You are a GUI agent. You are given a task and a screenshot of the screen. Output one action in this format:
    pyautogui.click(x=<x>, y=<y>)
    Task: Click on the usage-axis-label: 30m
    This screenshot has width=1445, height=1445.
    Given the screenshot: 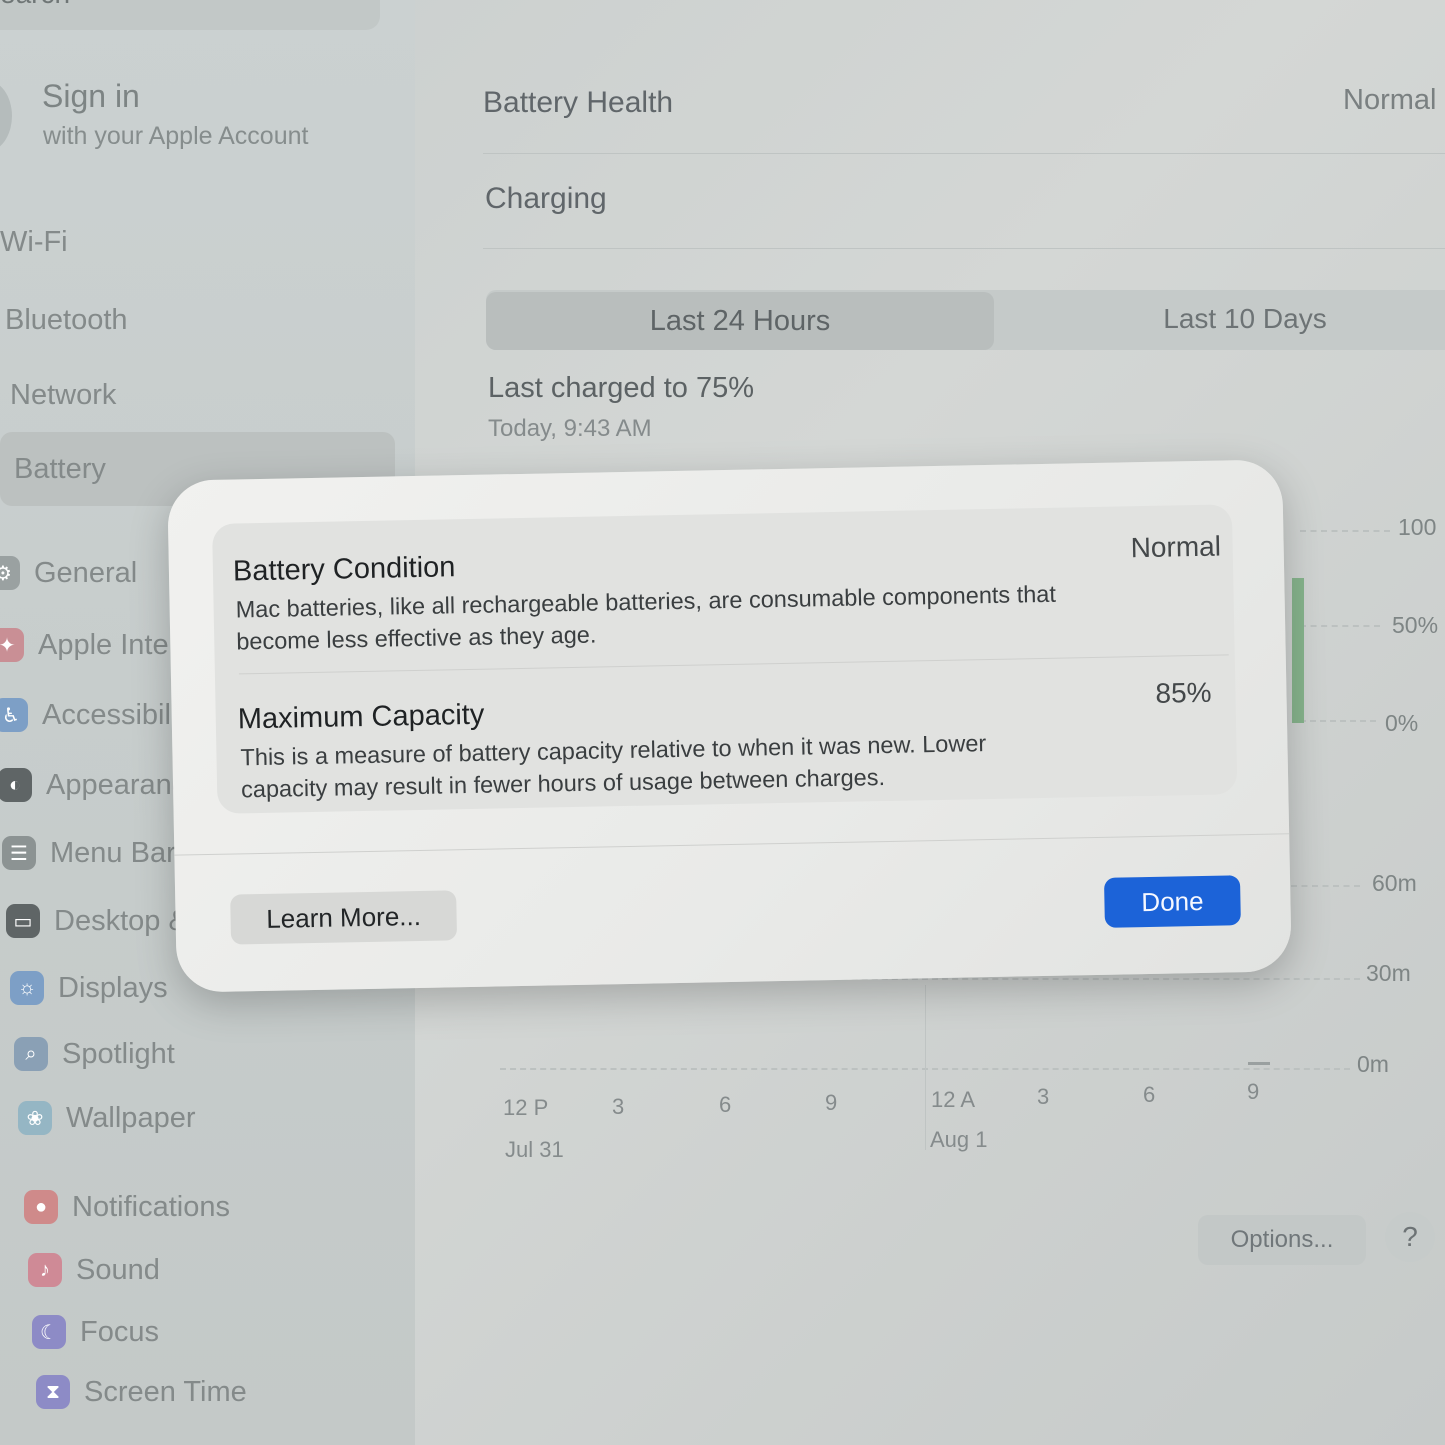 What is the action you would take?
    pyautogui.click(x=1388, y=973)
    